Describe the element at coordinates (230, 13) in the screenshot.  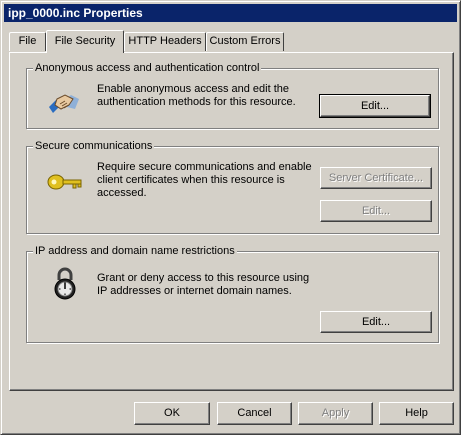
I see `window-title: ipp_0000.inc Properties` at that location.